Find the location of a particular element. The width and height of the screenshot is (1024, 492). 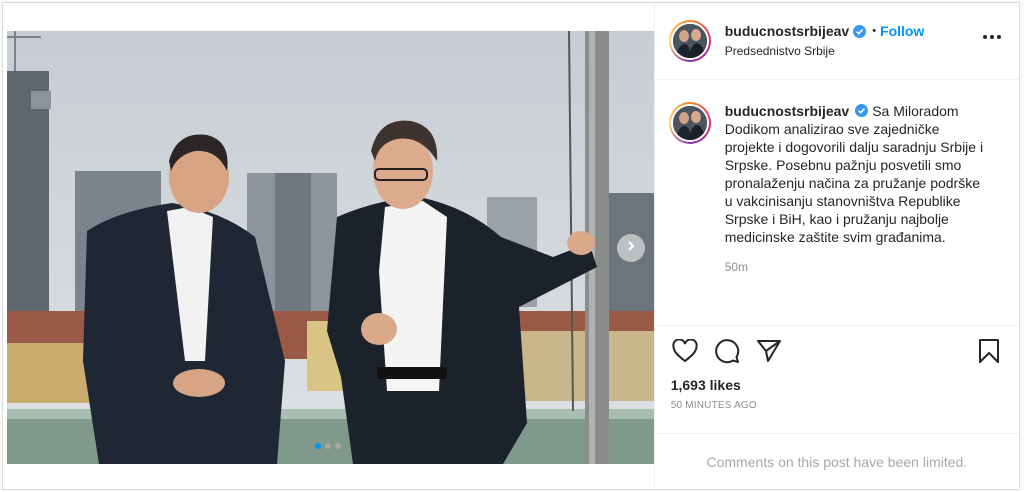

carousel-indicator is located at coordinates (328, 446).